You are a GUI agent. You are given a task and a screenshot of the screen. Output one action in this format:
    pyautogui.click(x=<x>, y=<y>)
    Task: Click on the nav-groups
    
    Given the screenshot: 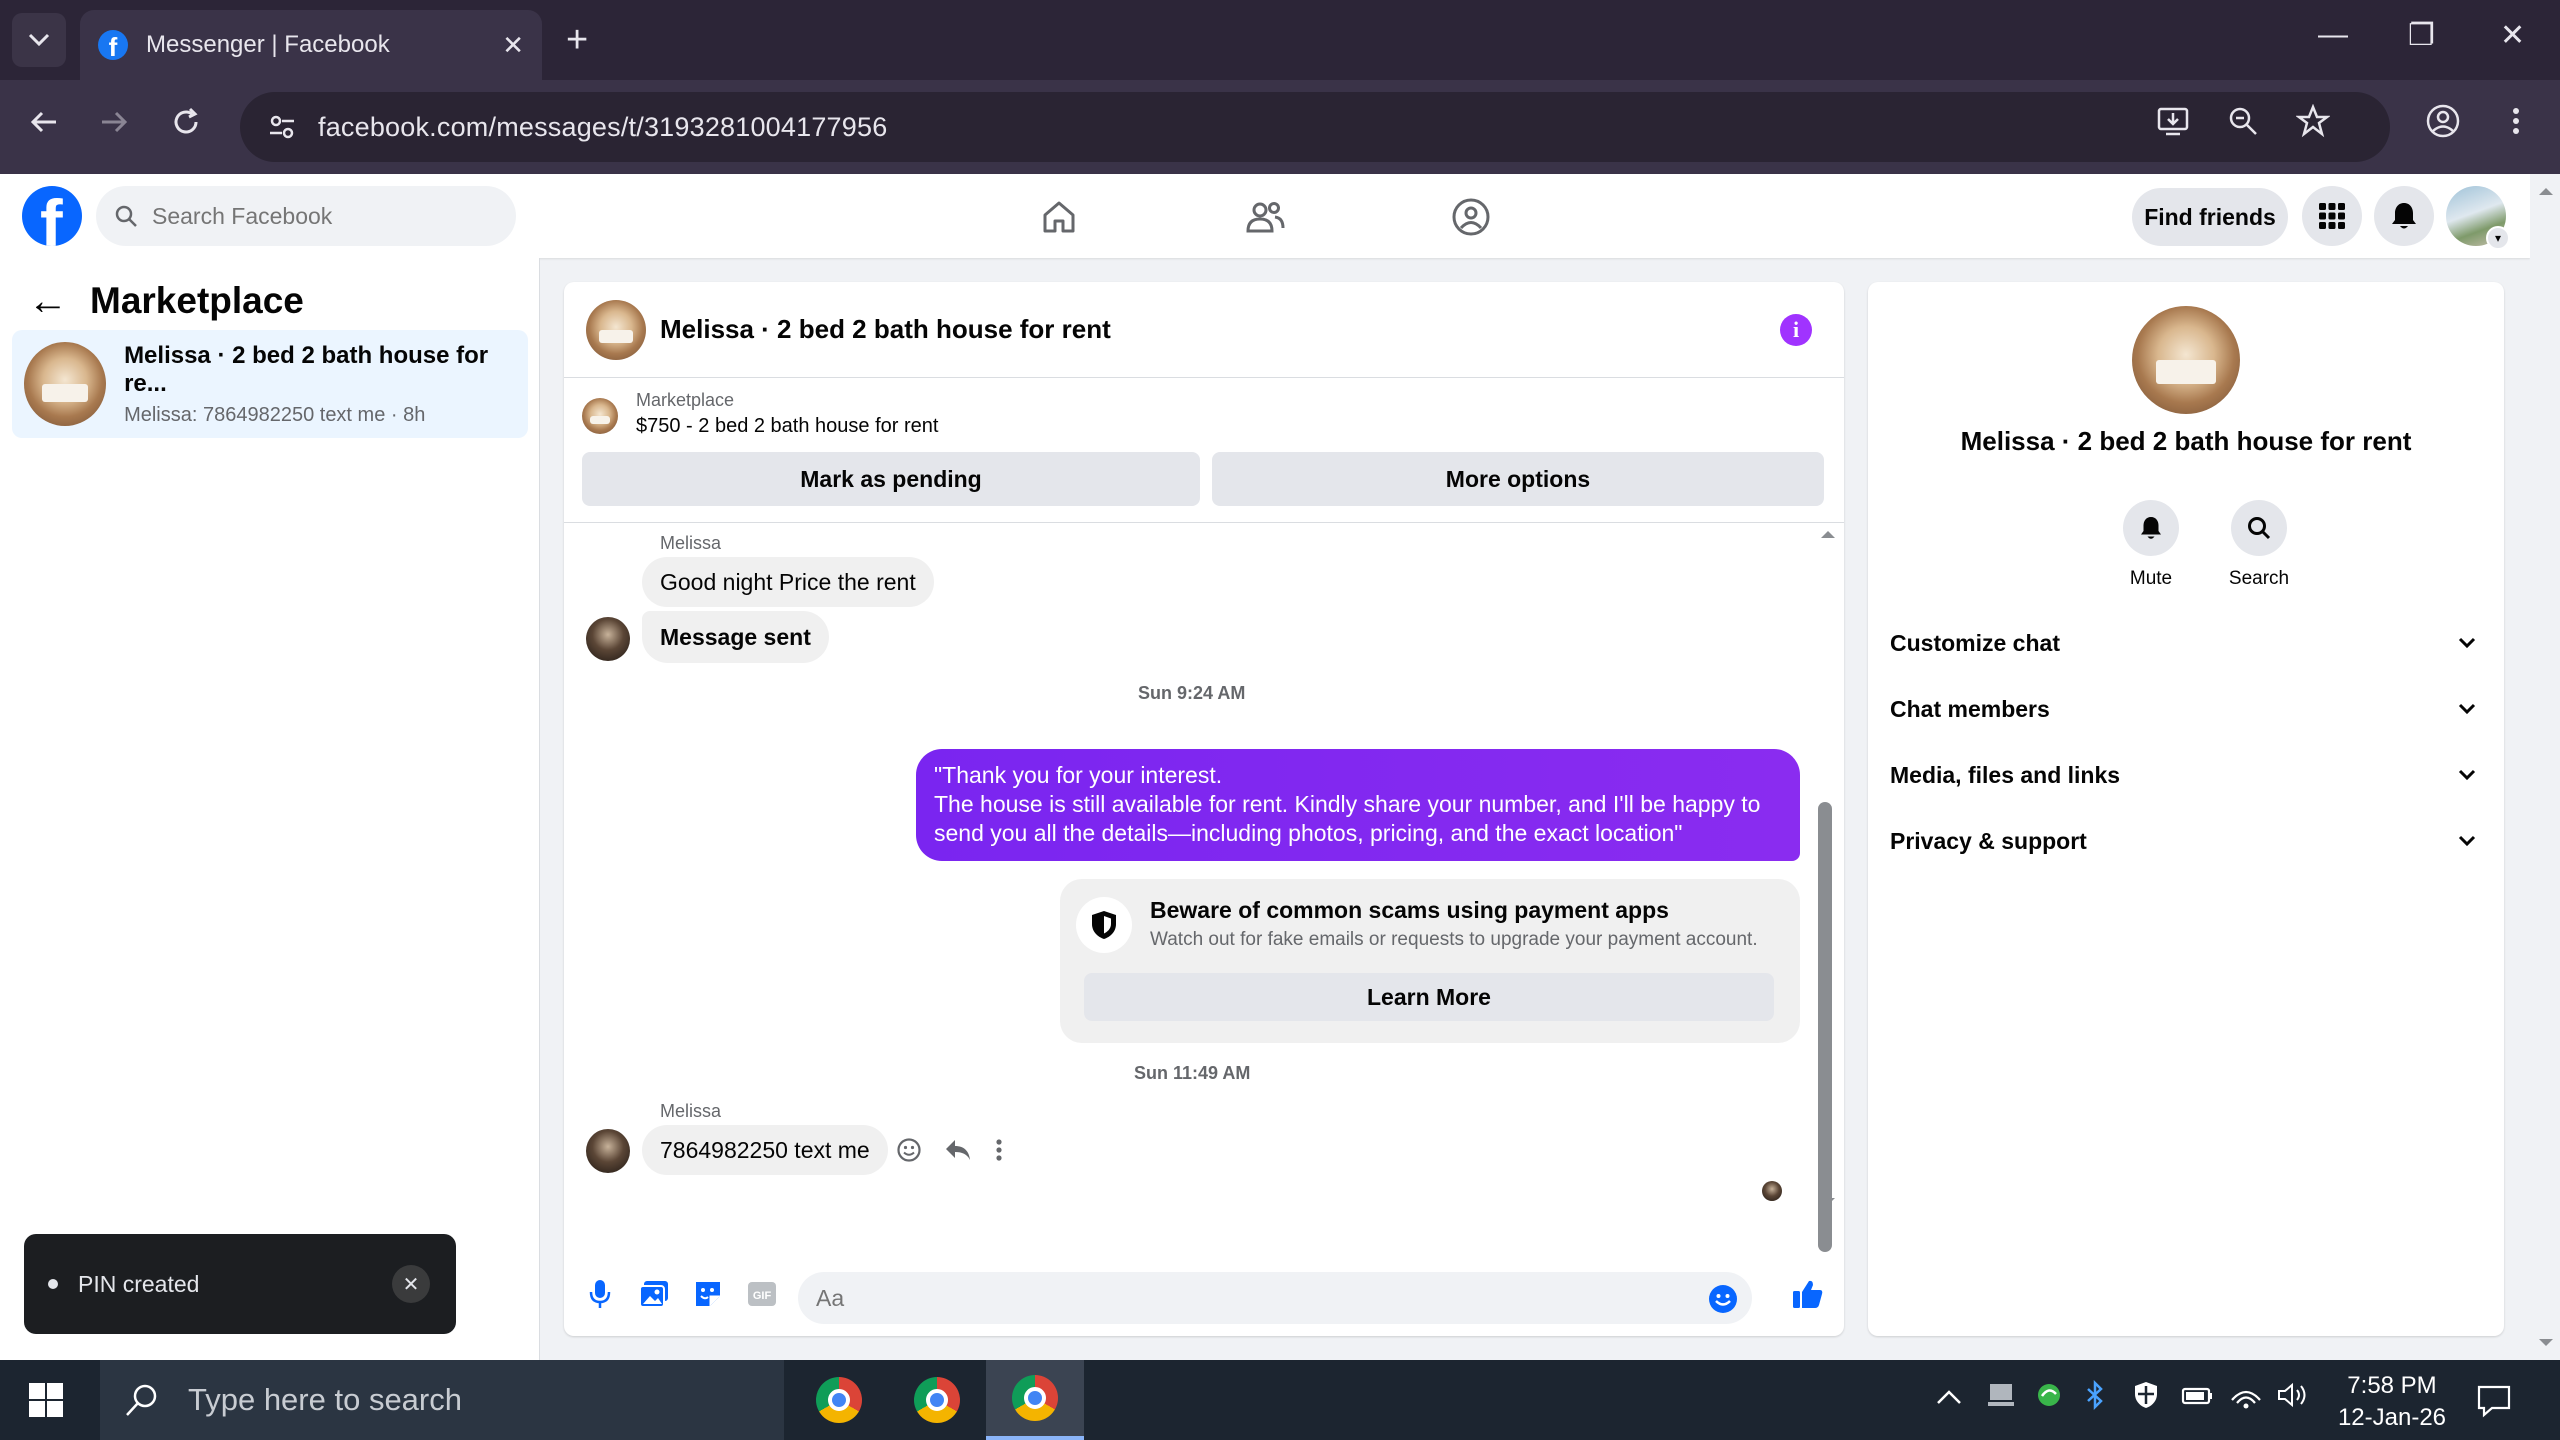 What is the action you would take?
    pyautogui.click(x=1471, y=217)
    